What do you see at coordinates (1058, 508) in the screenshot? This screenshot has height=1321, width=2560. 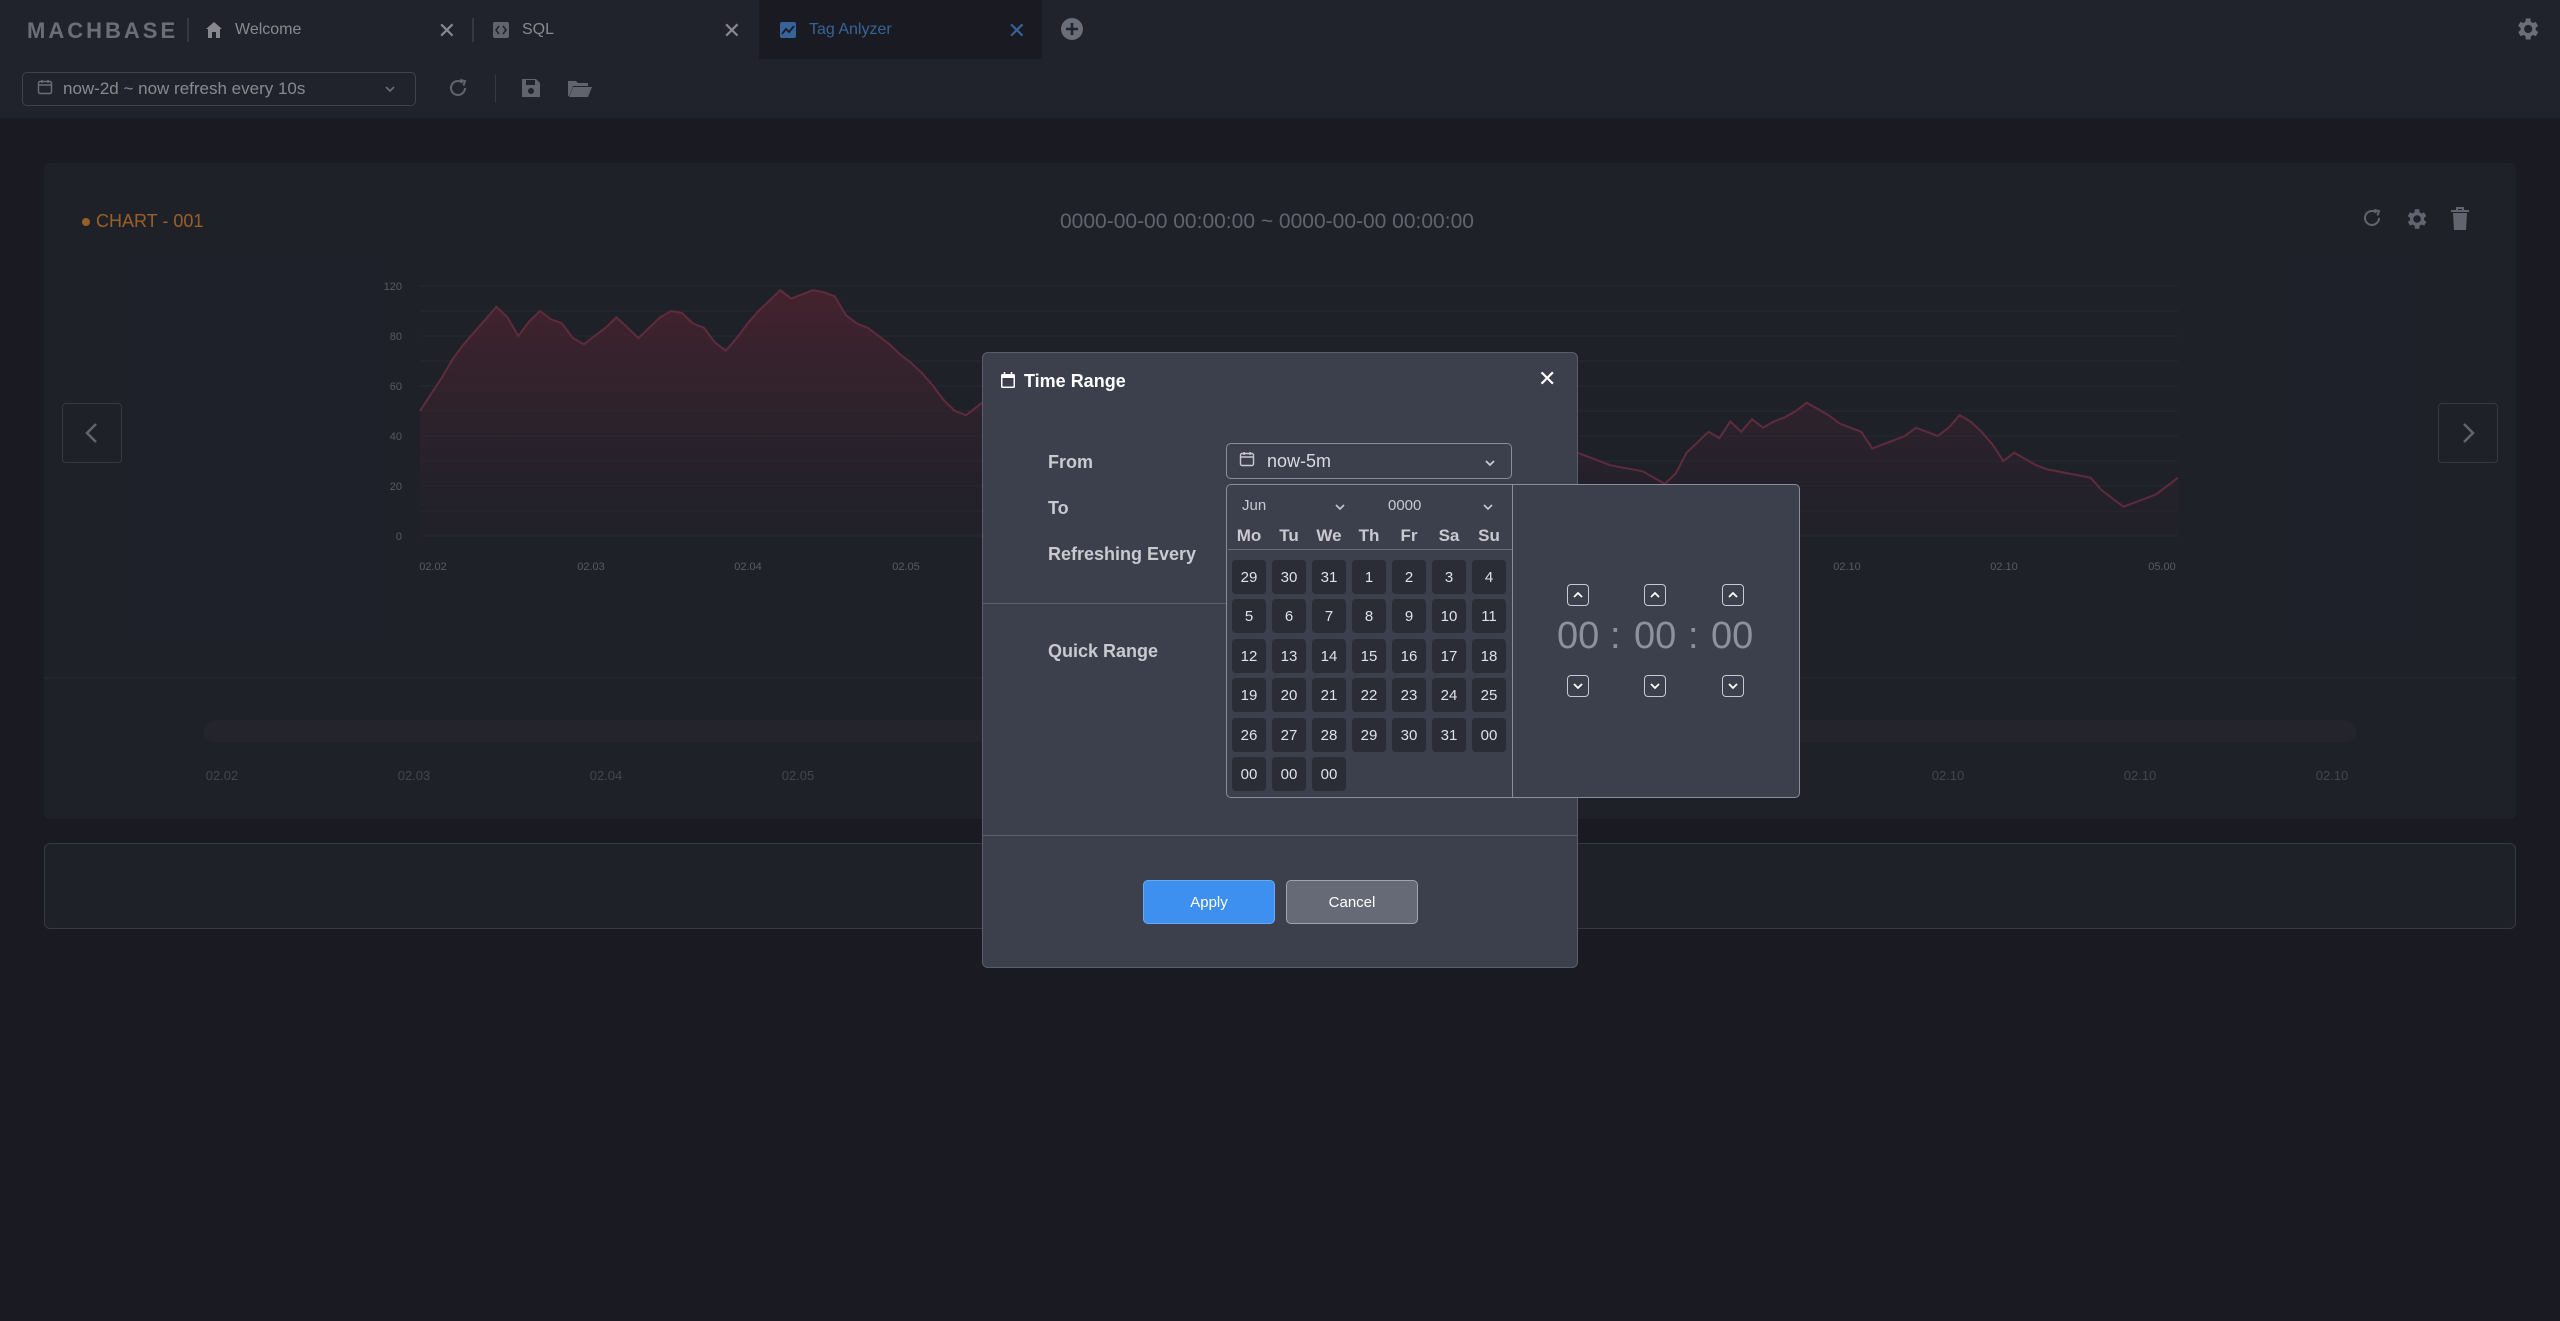 I see `to-label: To` at bounding box center [1058, 508].